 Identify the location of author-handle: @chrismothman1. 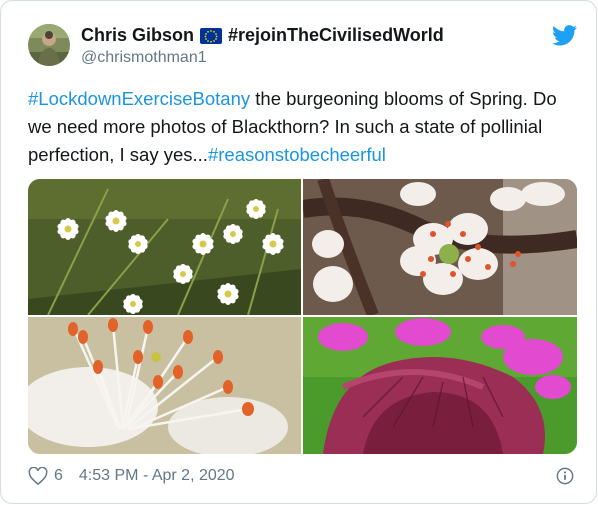
(144, 58).